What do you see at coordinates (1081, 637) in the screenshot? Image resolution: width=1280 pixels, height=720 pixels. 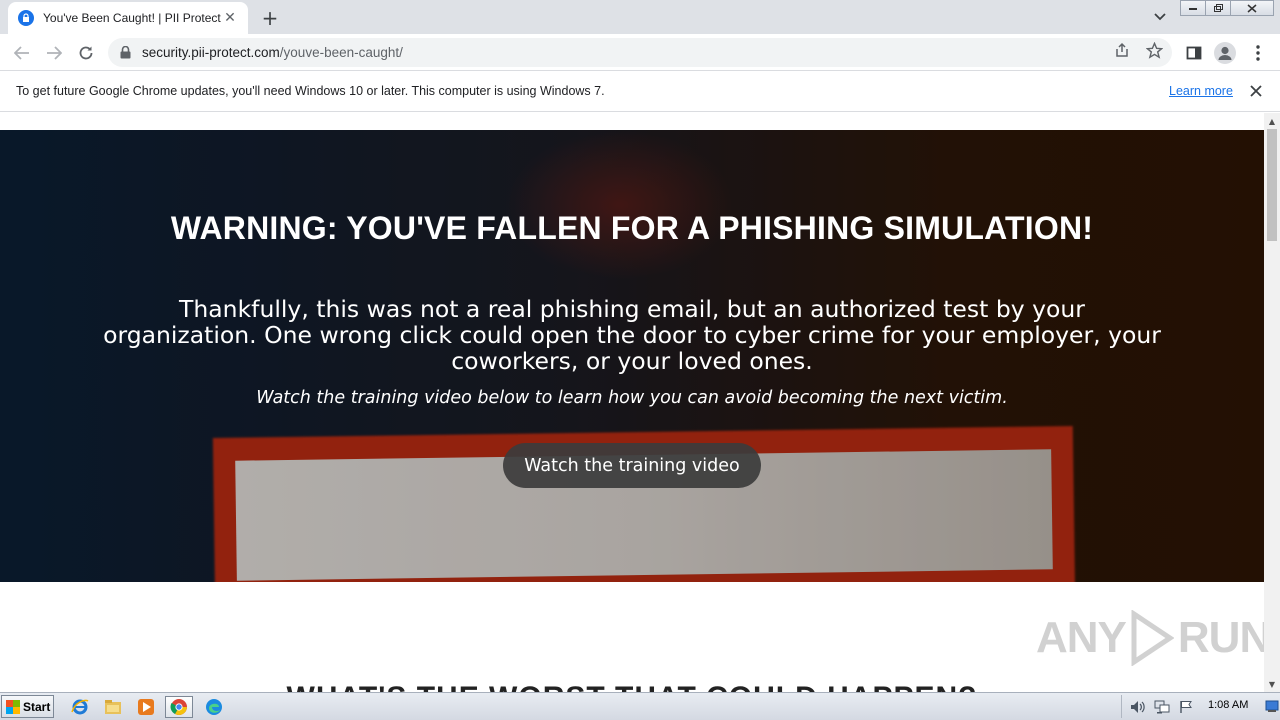 I see `watermark-text-left: ANY` at bounding box center [1081, 637].